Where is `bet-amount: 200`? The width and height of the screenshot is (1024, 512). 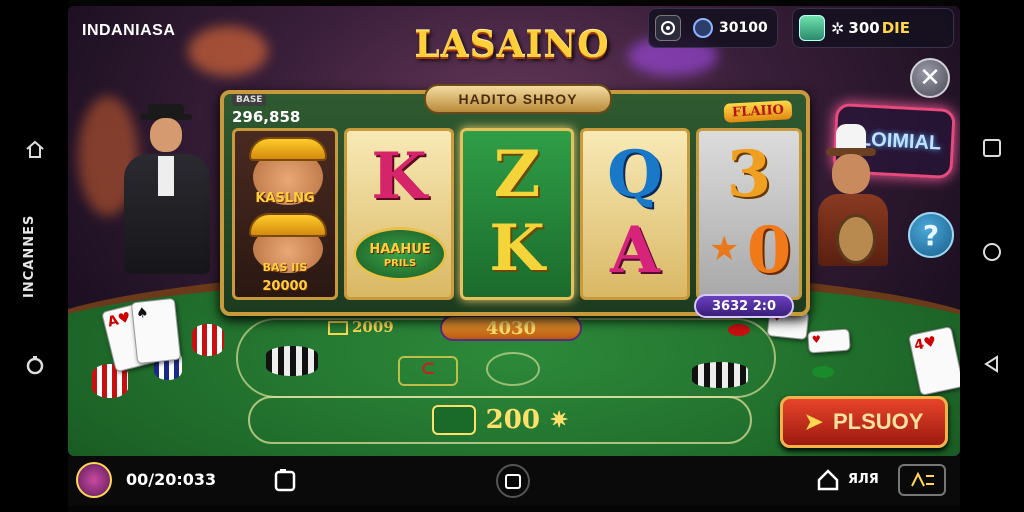
bet-amount: 200 is located at coordinates (512, 420).